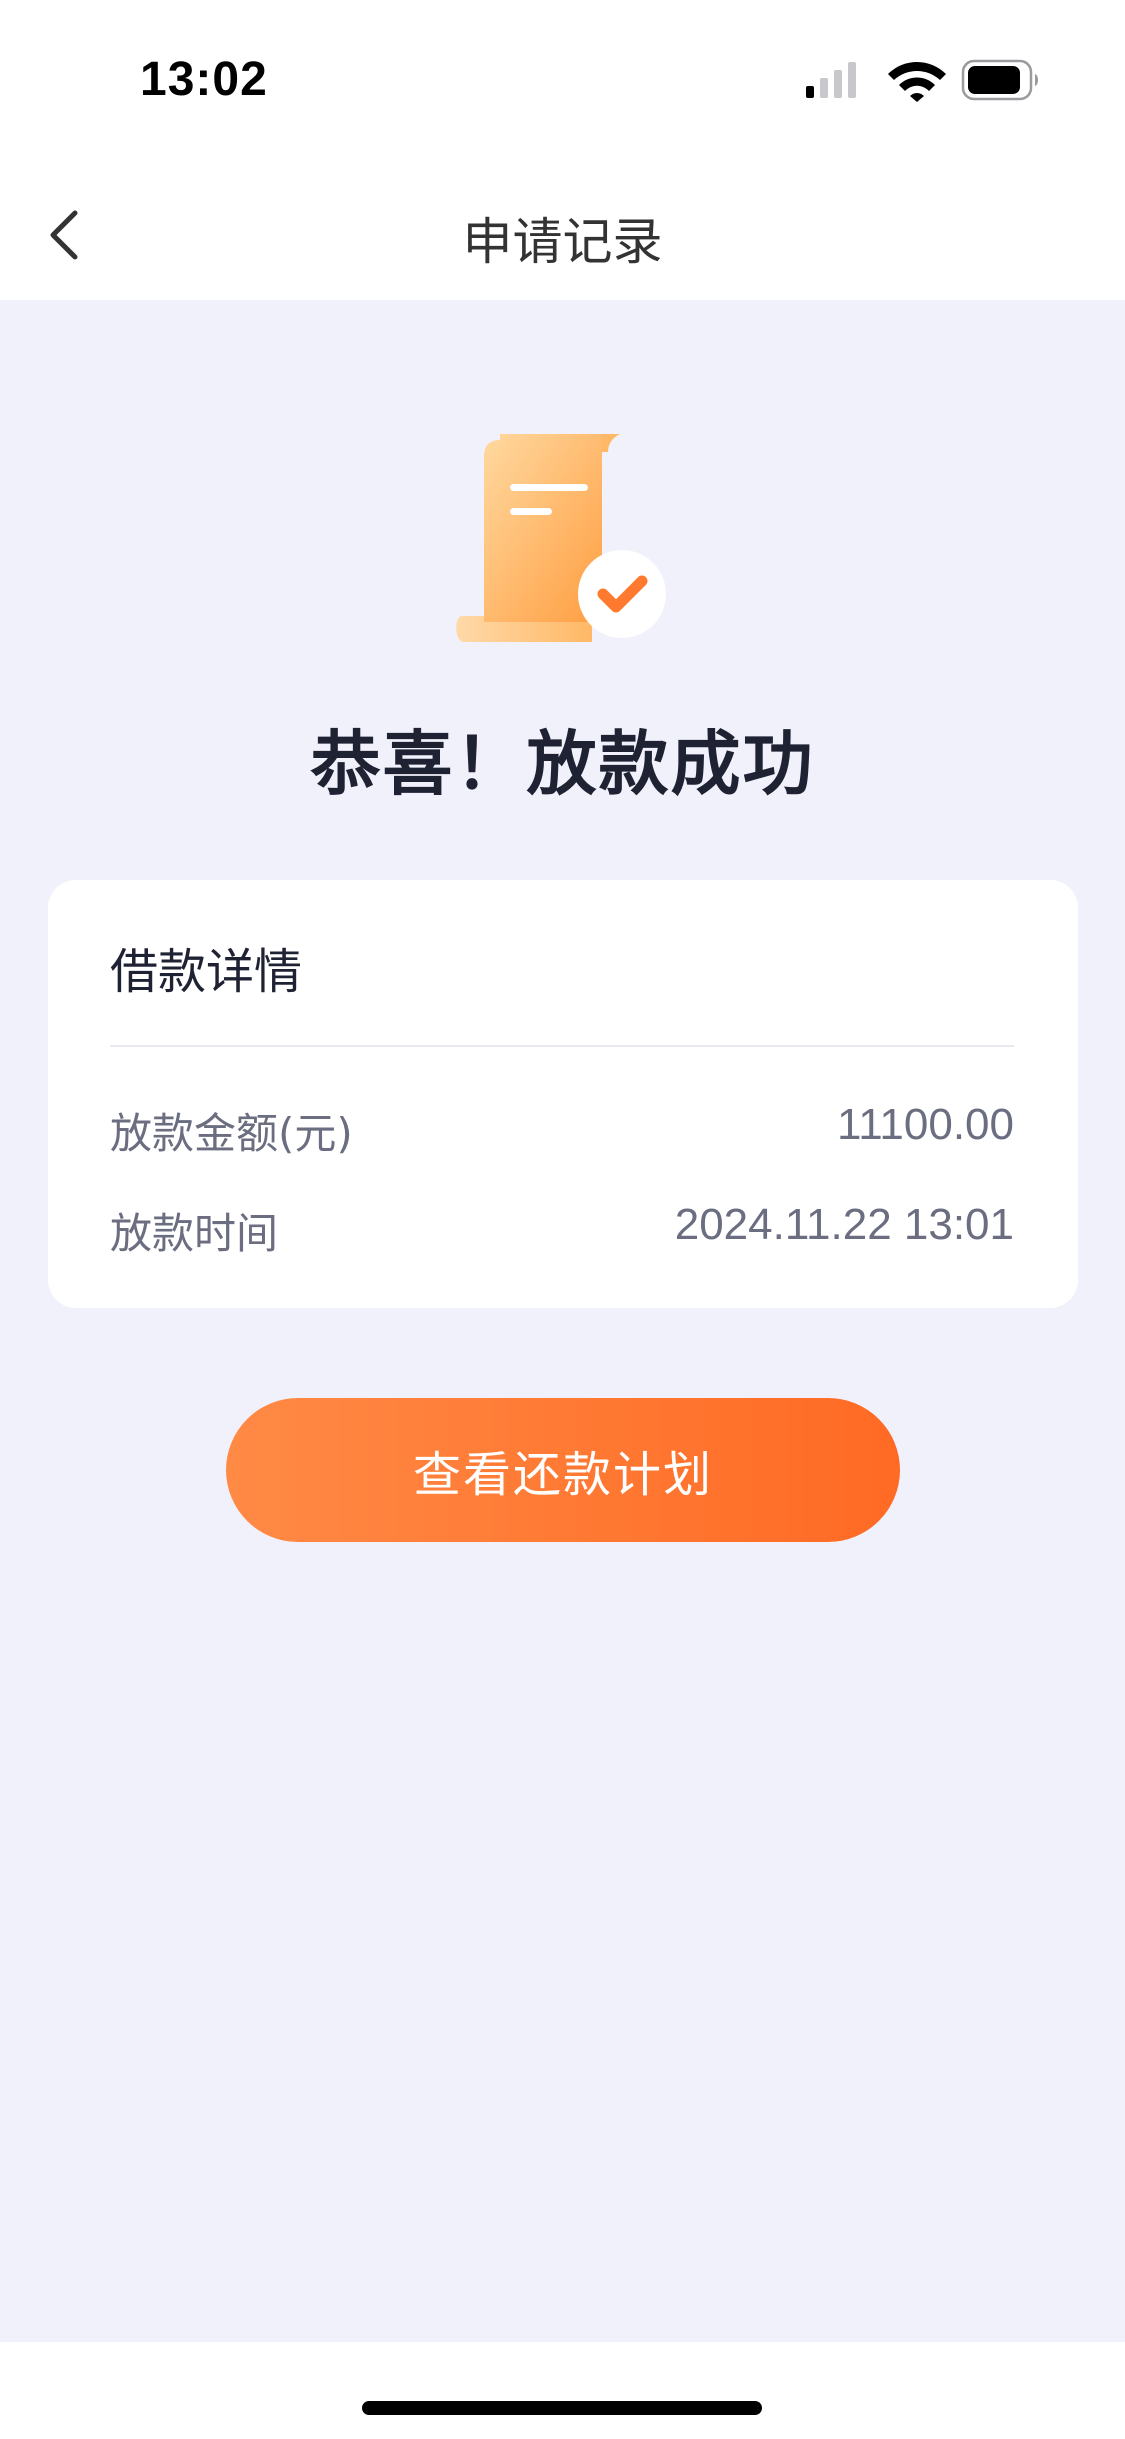 This screenshot has width=1125, height=2439. Describe the element at coordinates (925, 1124) in the screenshot. I see `detail-value: 11100.00` at that location.